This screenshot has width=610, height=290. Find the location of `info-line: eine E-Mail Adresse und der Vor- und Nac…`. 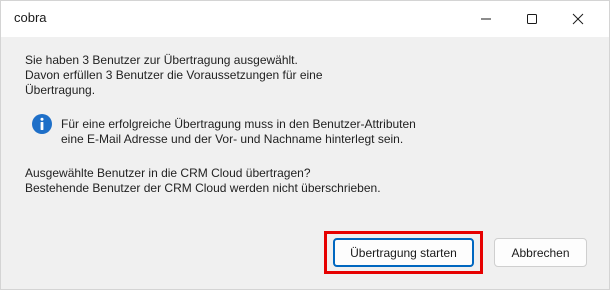

info-line: eine E-Mail Adresse und der Vor- und Nac… is located at coordinates (232, 139).